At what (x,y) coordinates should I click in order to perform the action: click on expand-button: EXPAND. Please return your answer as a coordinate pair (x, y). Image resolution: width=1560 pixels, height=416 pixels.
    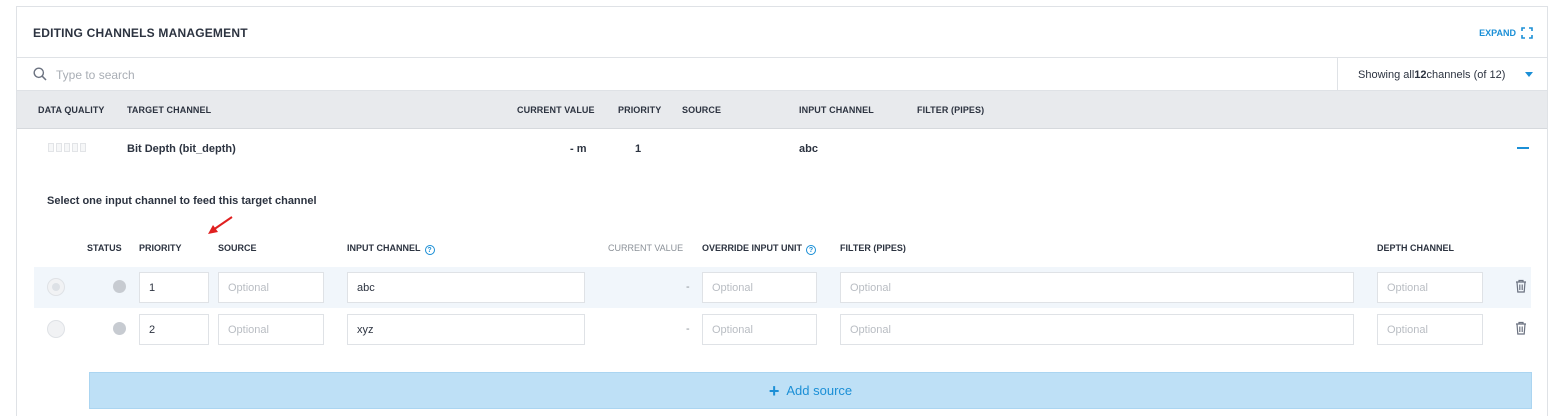
    Looking at the image, I should click on (1506, 33).